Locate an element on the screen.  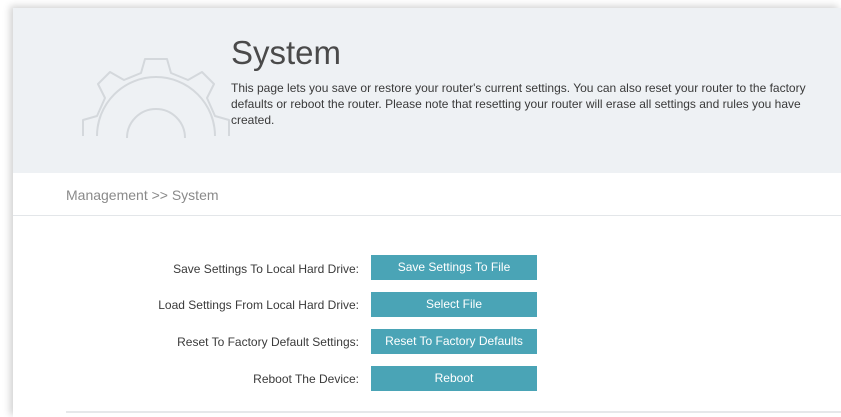
load-settings-label: Load Settings From Local Hard Drive: is located at coordinates (258, 305).